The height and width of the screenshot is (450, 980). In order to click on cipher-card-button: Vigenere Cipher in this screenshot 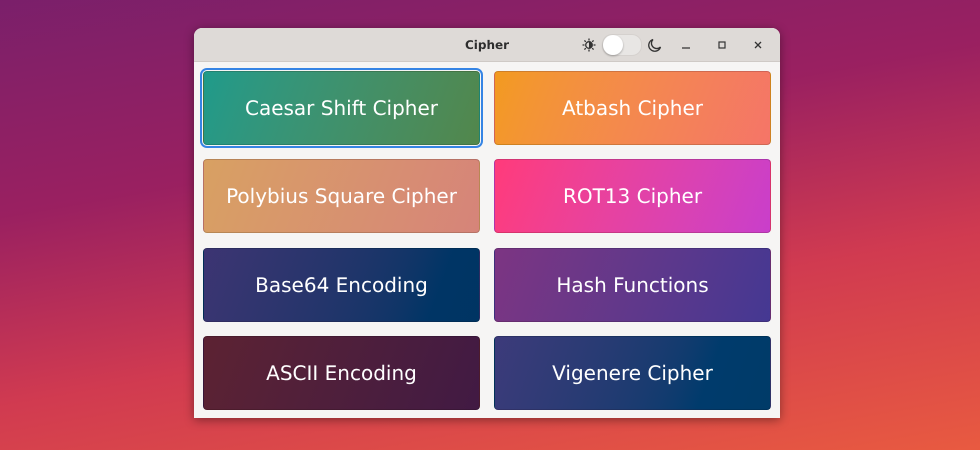, I will do `click(632, 373)`.